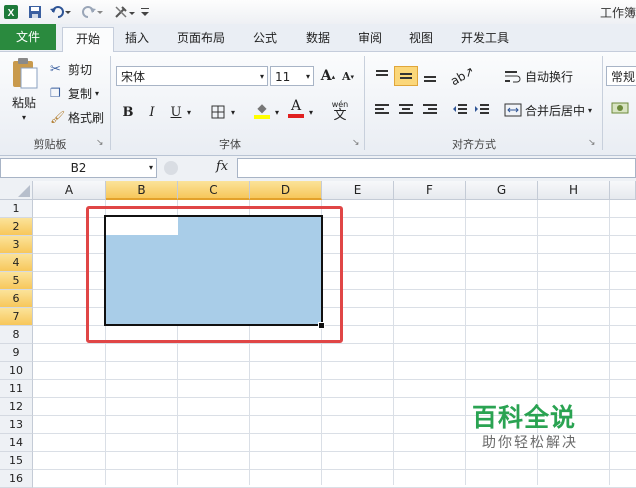 Image resolution: width=636 pixels, height=488 pixels. I want to click on row-header-13: 13, so click(16, 425).